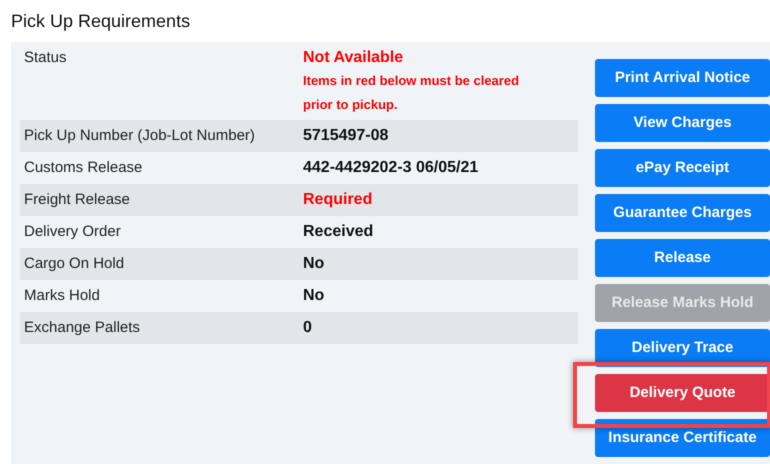 The image size is (770, 464). Describe the element at coordinates (82, 327) in the screenshot. I see `field-label: Exchange Pallets` at that location.